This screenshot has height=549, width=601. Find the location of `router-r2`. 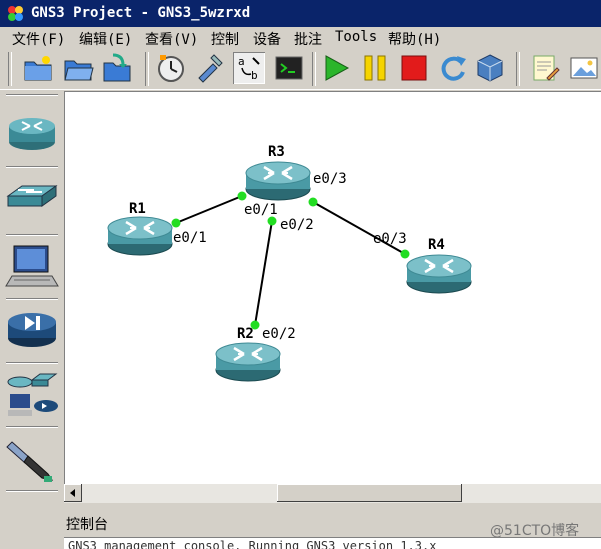

router-r2 is located at coordinates (248, 362).